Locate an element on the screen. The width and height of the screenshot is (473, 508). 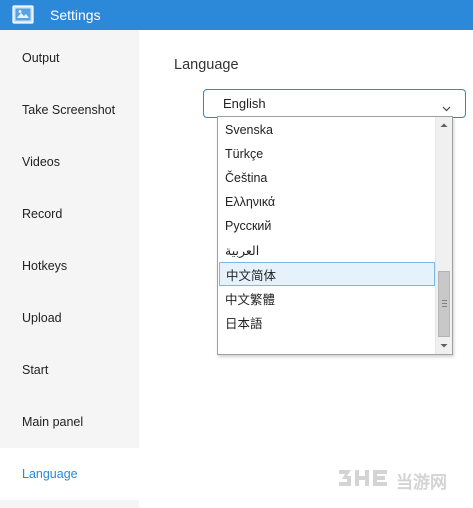
language-select-value: English is located at coordinates (244, 103).